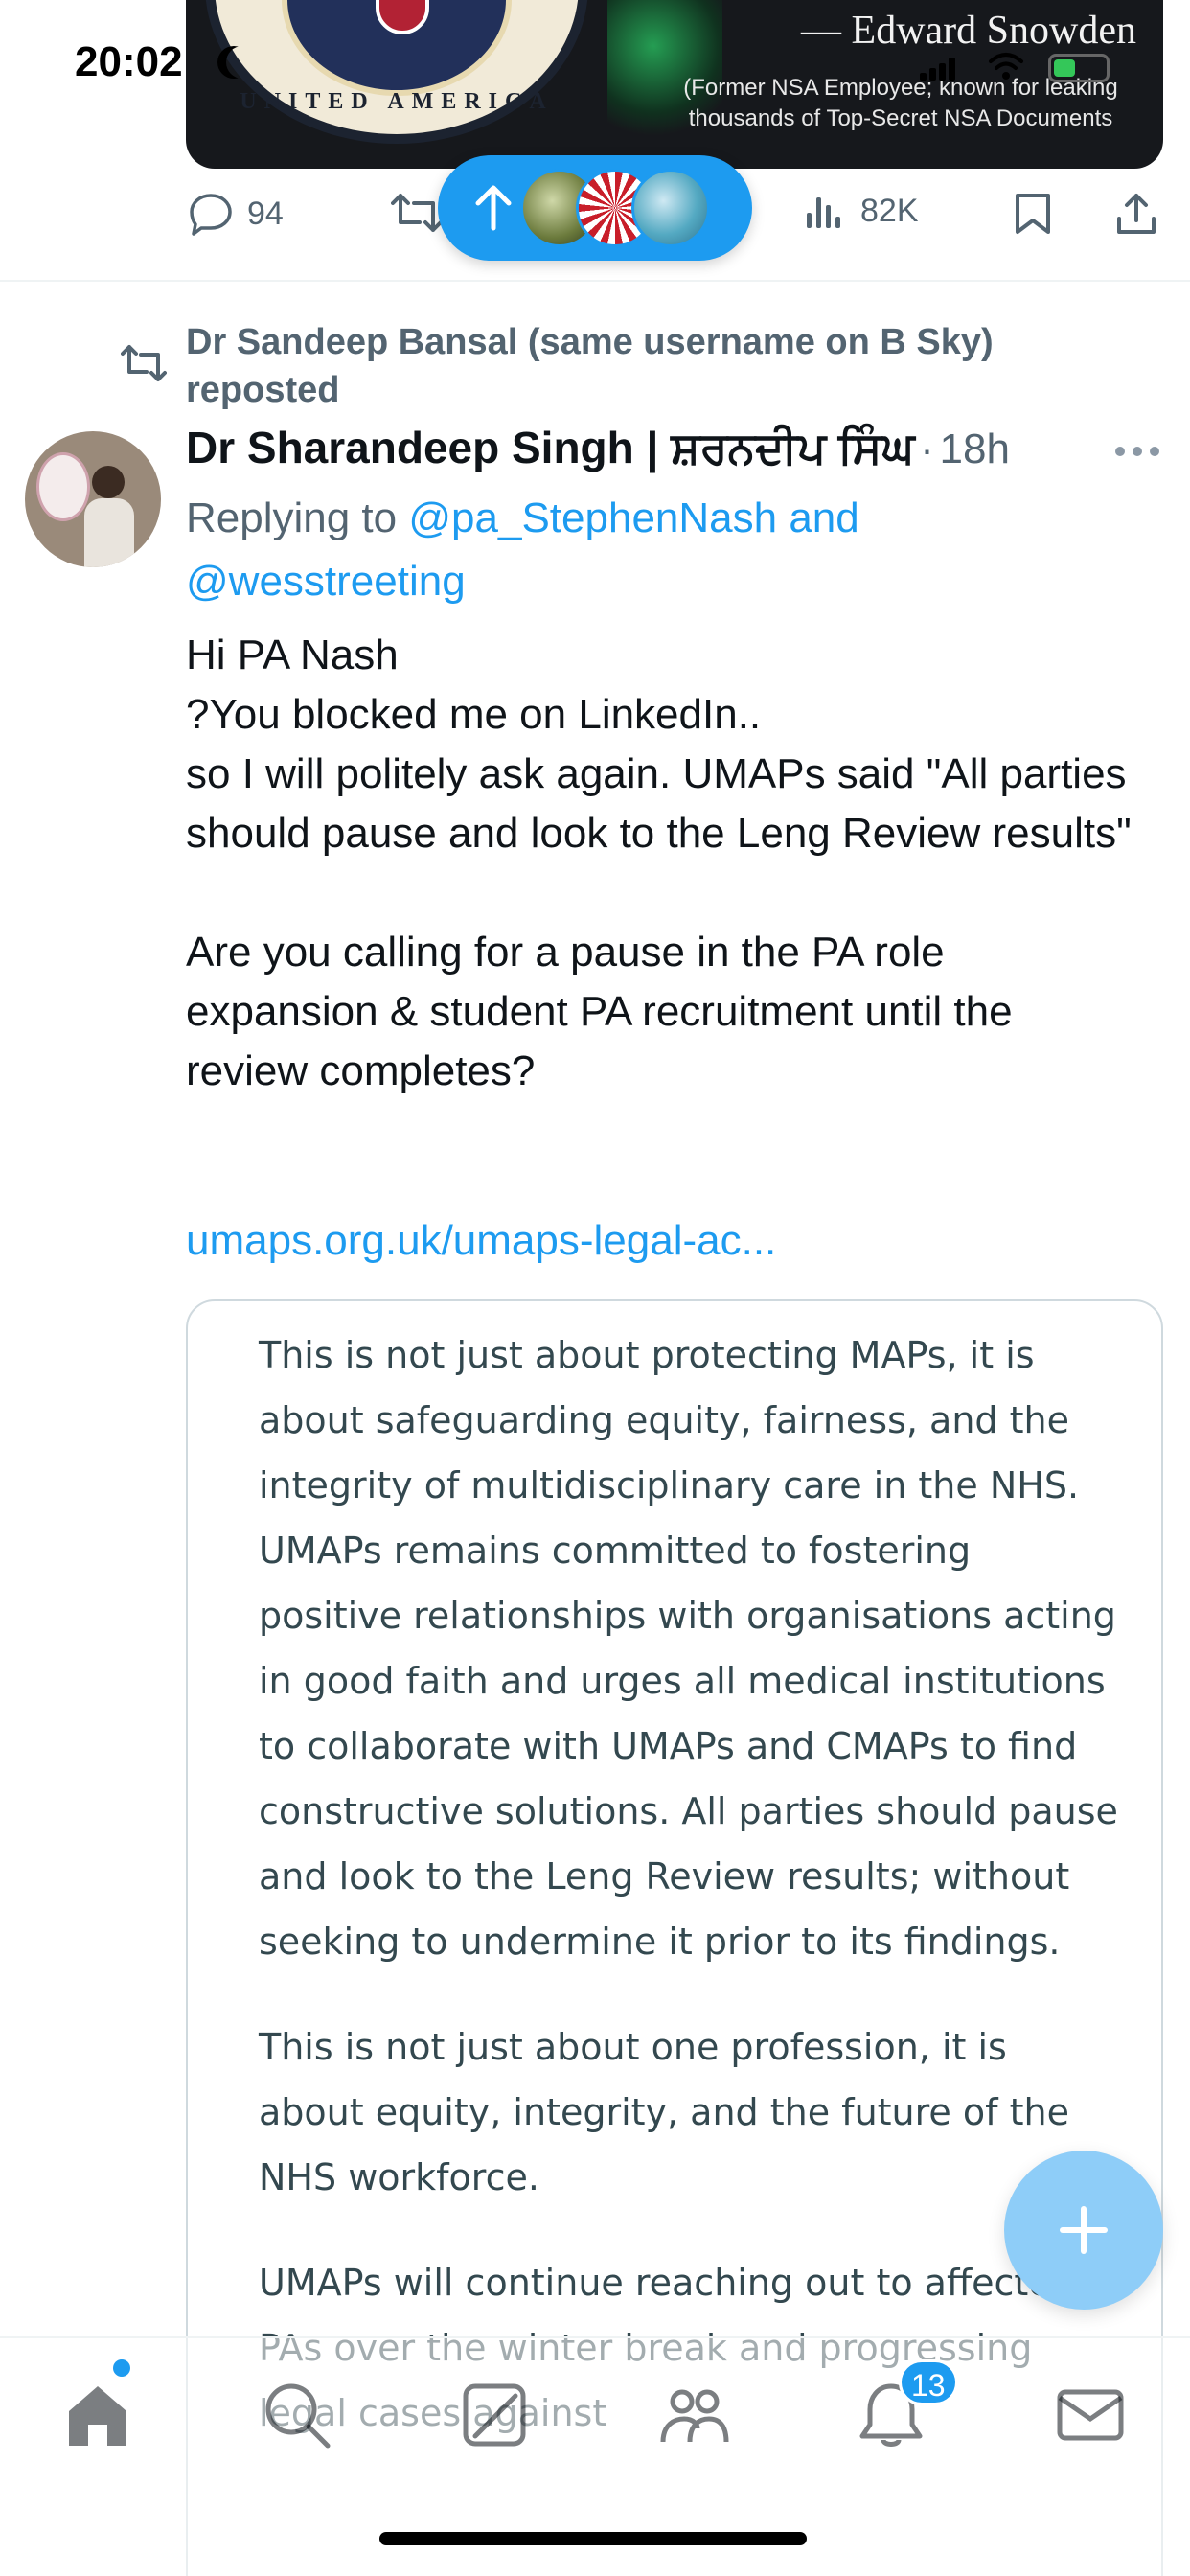 The image size is (1190, 2576). What do you see at coordinates (1083, 2230) in the screenshot?
I see `compose-button` at bounding box center [1083, 2230].